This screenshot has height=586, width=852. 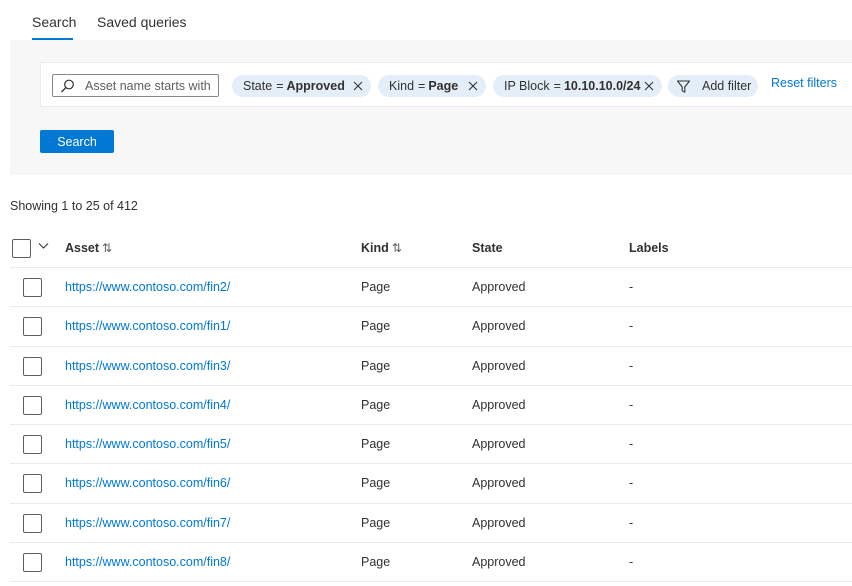 I want to click on filter-pill-state: State = Approved, so click(x=301, y=86).